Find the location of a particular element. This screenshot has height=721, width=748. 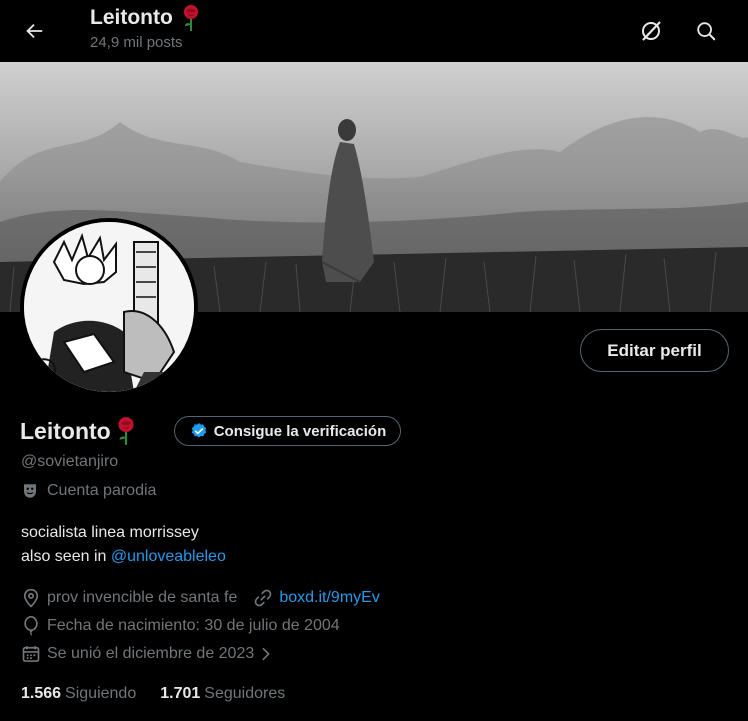

header-name: Leitonto is located at coordinates (131, 17).